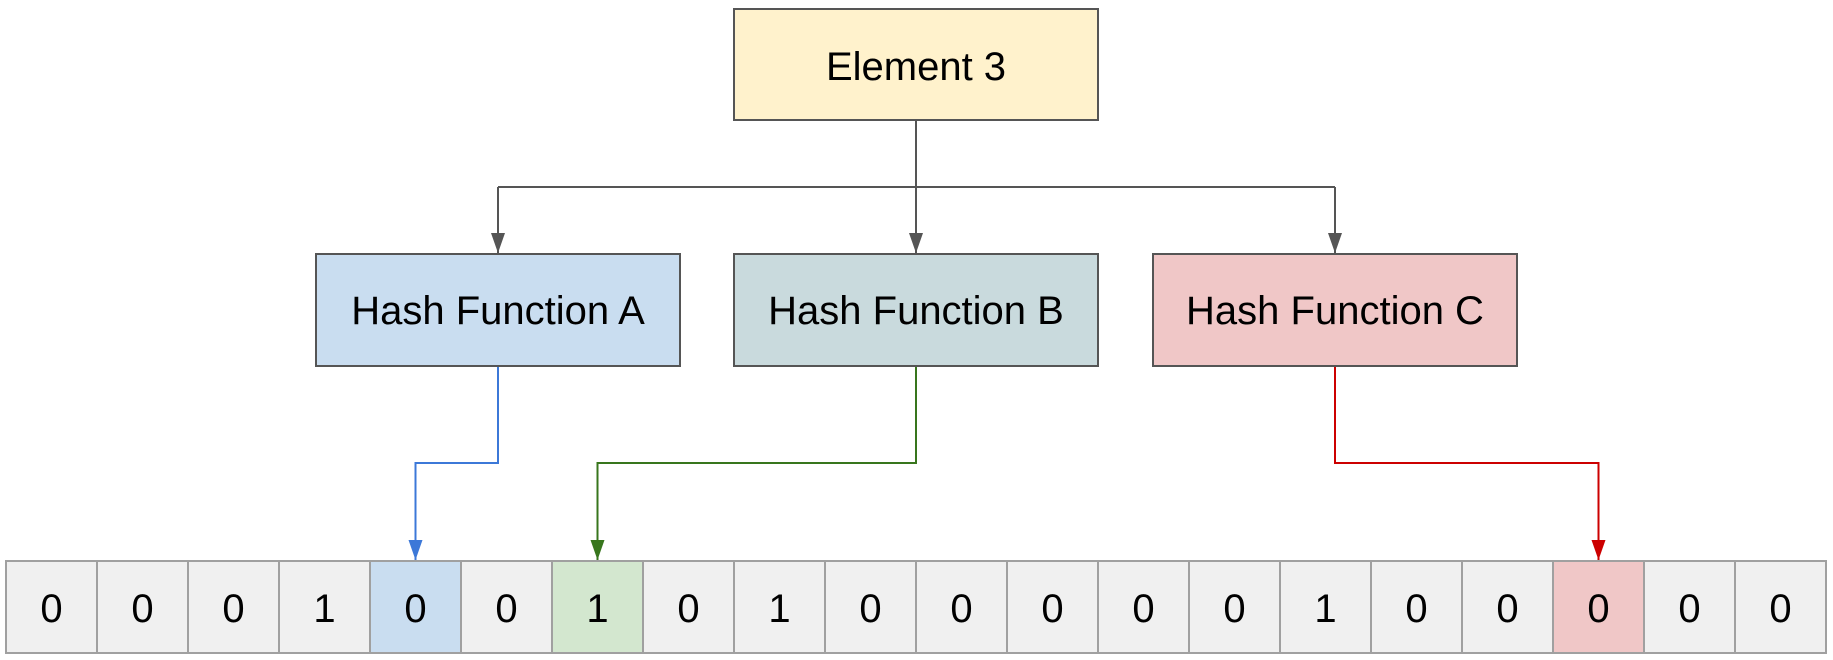 Image resolution: width=1833 pixels, height=660 pixels. I want to click on connector-hash-a-to-bit, so click(453, 463).